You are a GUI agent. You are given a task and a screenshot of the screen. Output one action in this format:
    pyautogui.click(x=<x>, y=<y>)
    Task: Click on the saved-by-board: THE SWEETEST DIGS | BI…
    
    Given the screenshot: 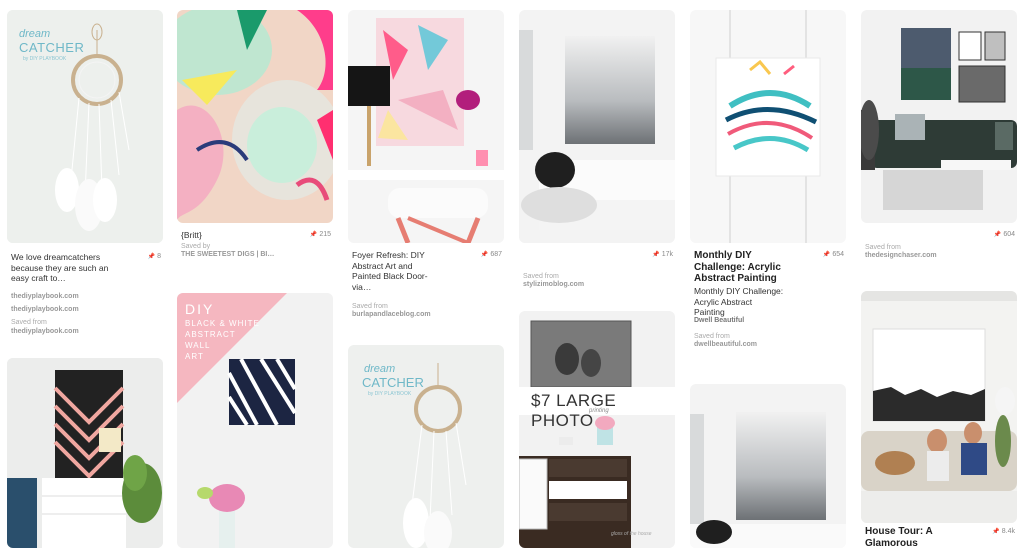 What is the action you would take?
    pyautogui.click(x=227, y=255)
    